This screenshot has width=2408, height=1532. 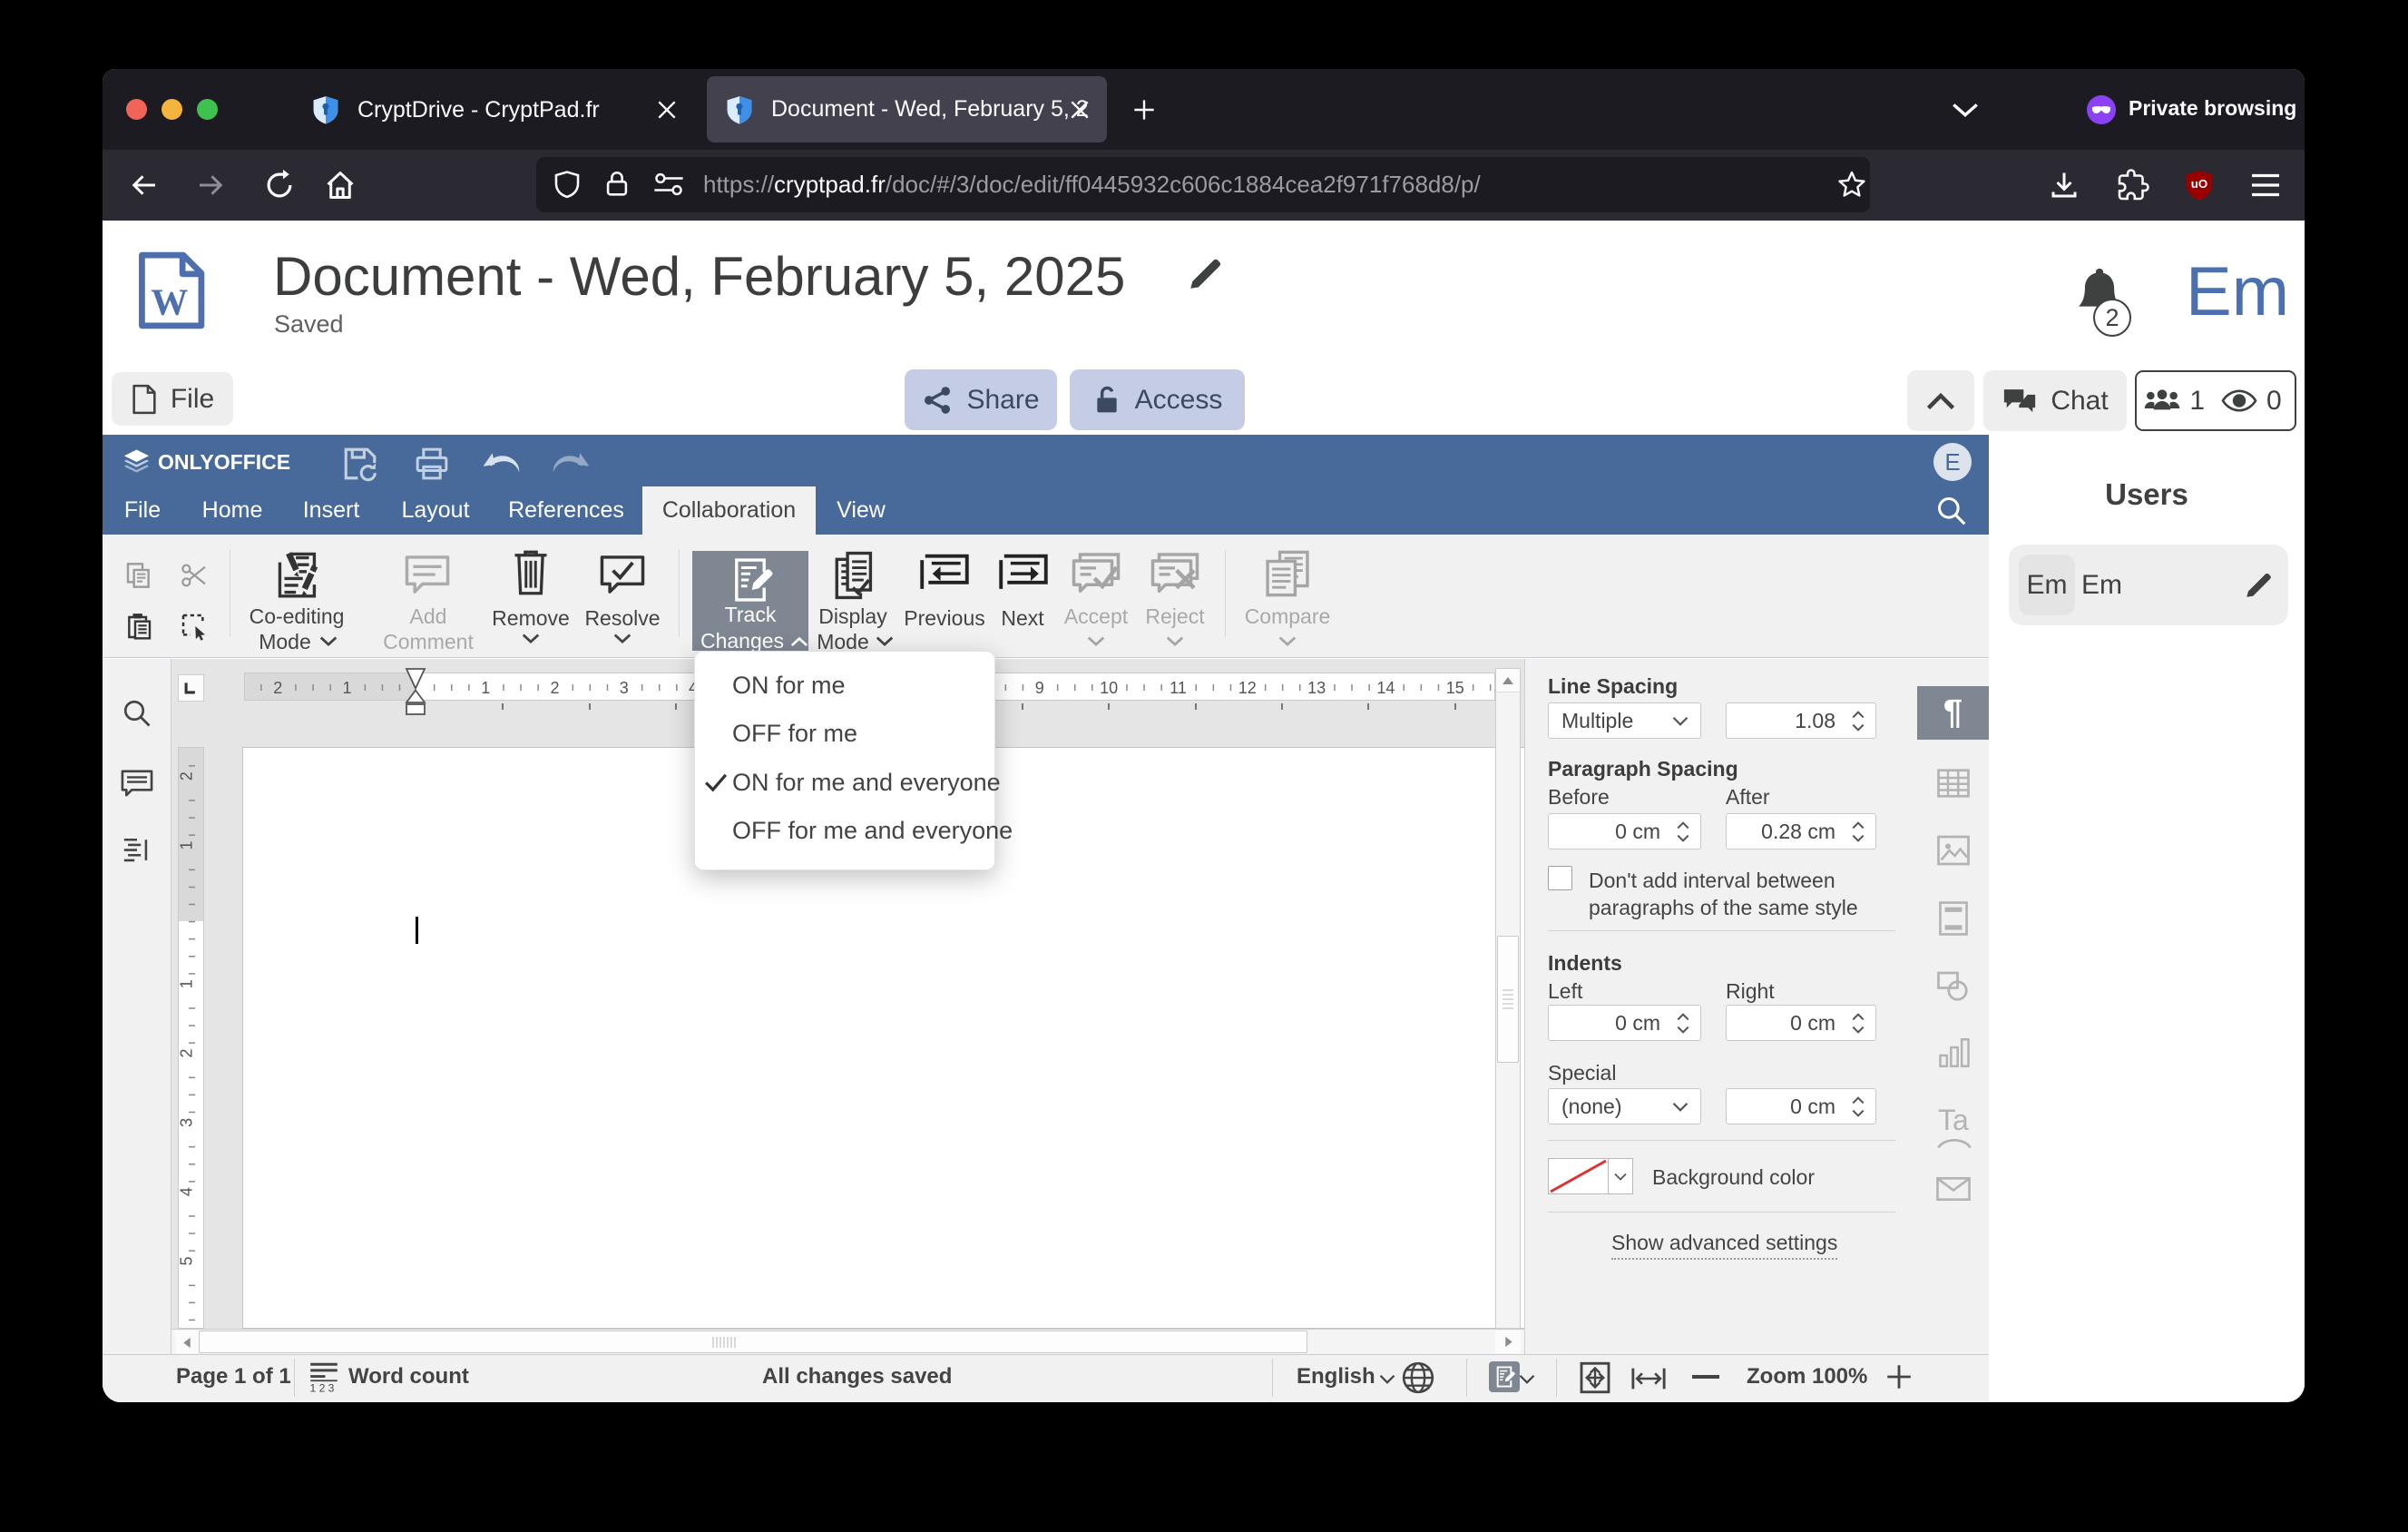 I want to click on svg-text: 15, so click(x=1455, y=688).